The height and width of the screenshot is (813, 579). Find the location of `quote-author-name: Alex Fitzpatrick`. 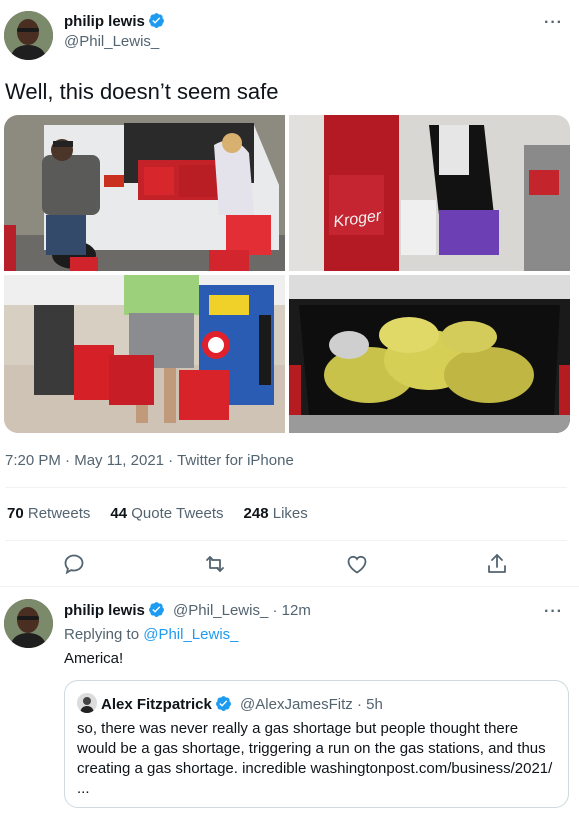

quote-author-name: Alex Fitzpatrick is located at coordinates (156, 704).